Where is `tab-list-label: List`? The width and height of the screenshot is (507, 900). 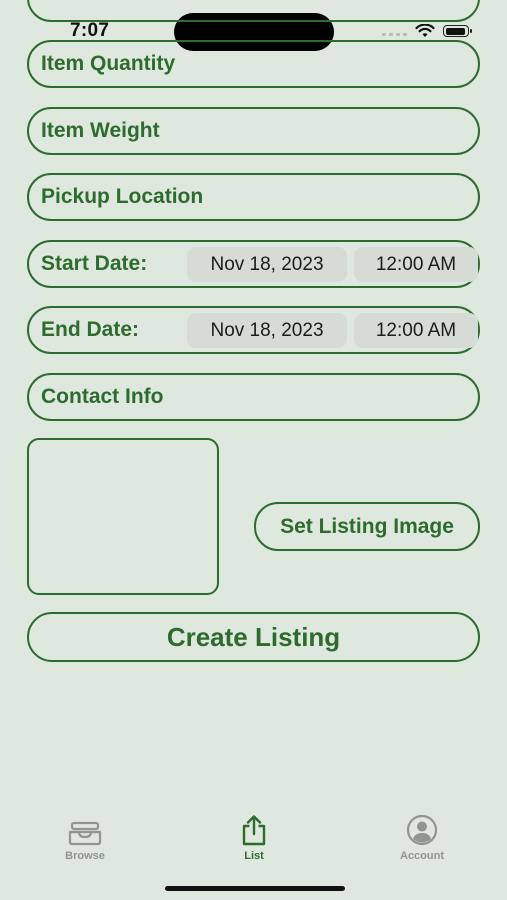 tab-list-label: List is located at coordinates (254, 856).